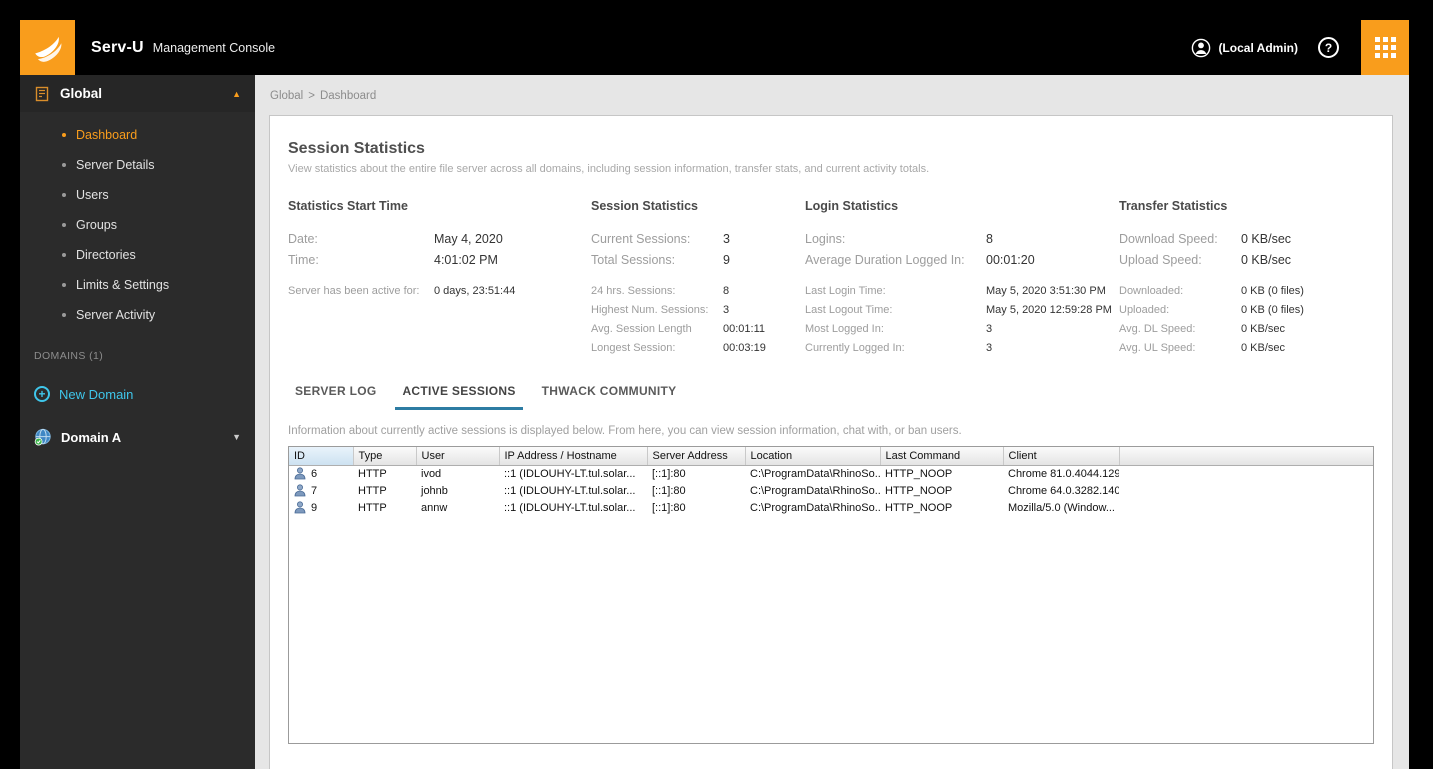 The height and width of the screenshot is (769, 1433). I want to click on stat-label: Average Duration Logged In:, so click(885, 260).